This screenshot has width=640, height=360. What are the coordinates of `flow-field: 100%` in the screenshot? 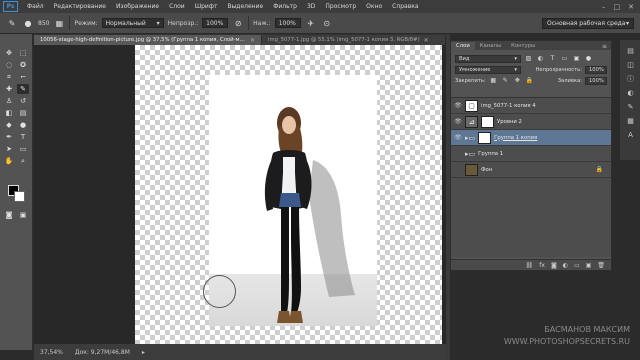 It's located at (287, 23).